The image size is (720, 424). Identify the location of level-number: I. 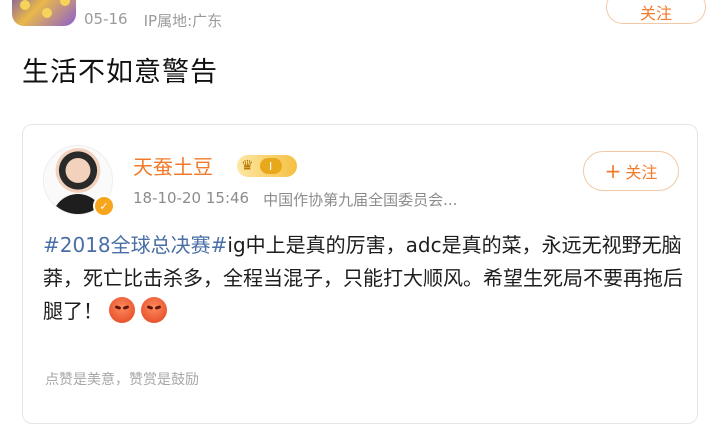
(270, 166).